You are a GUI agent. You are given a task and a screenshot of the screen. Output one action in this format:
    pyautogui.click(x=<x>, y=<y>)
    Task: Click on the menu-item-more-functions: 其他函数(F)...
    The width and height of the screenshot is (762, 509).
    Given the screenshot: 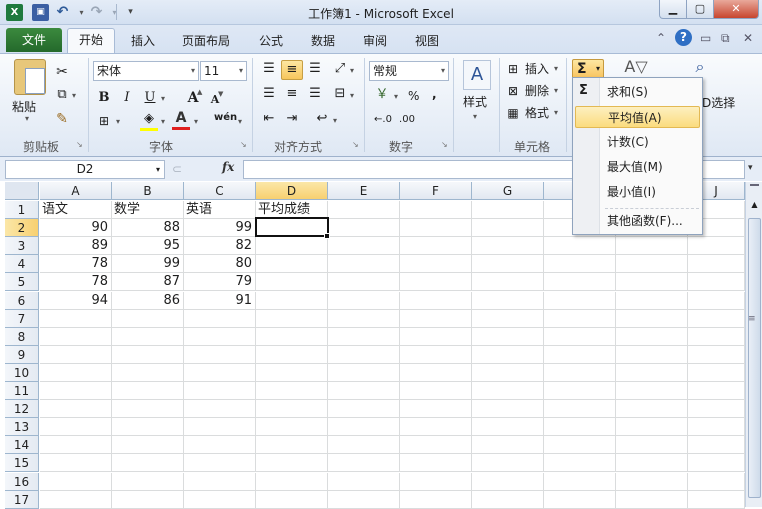 What is the action you would take?
    pyautogui.click(x=637, y=221)
    